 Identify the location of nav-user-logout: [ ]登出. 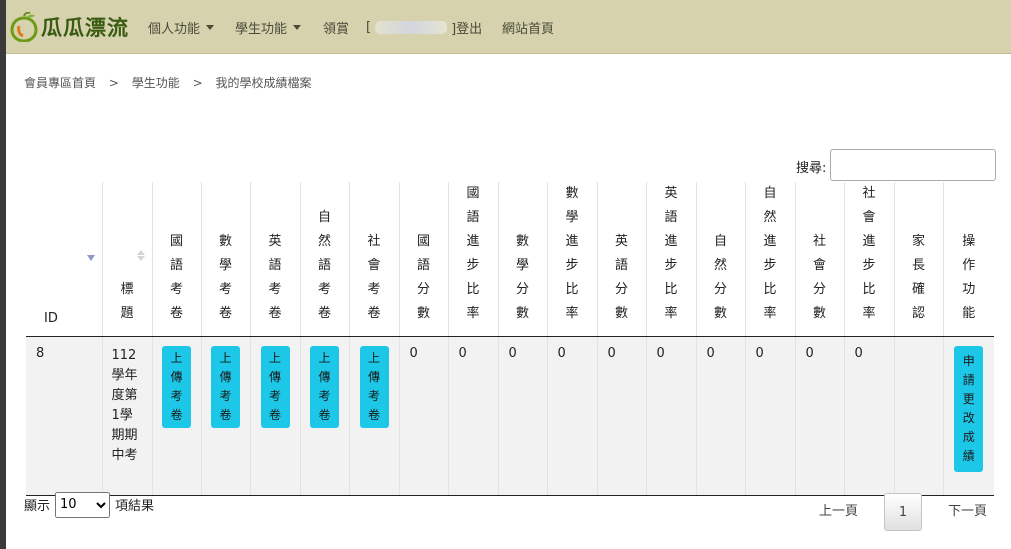
(424, 27).